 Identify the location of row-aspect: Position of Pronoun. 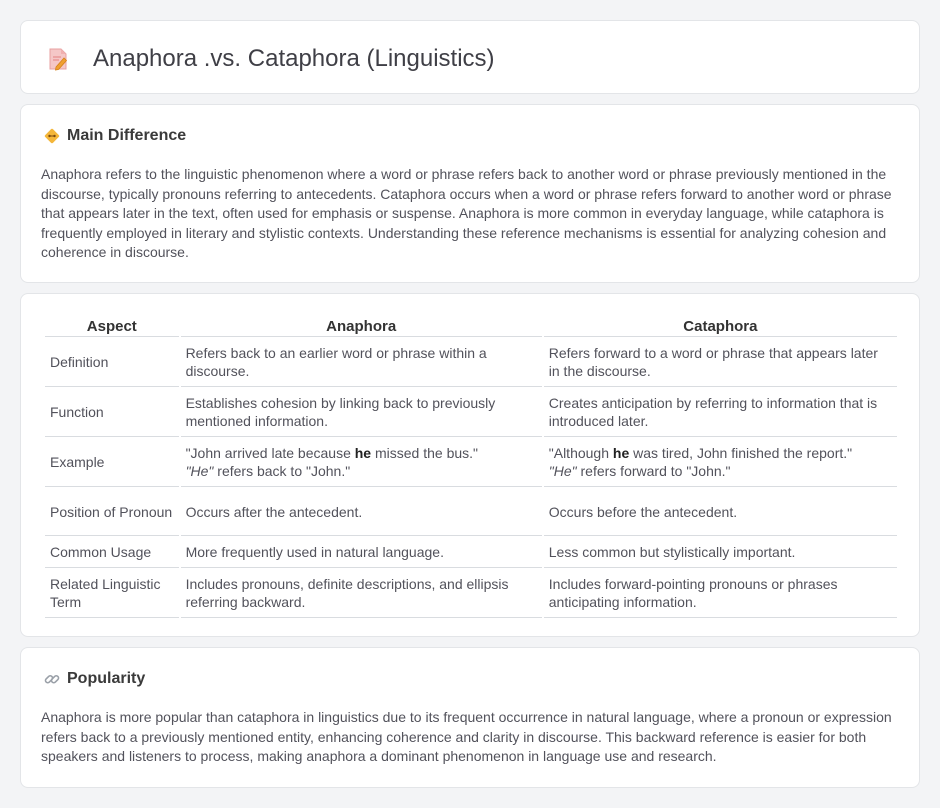
(112, 511).